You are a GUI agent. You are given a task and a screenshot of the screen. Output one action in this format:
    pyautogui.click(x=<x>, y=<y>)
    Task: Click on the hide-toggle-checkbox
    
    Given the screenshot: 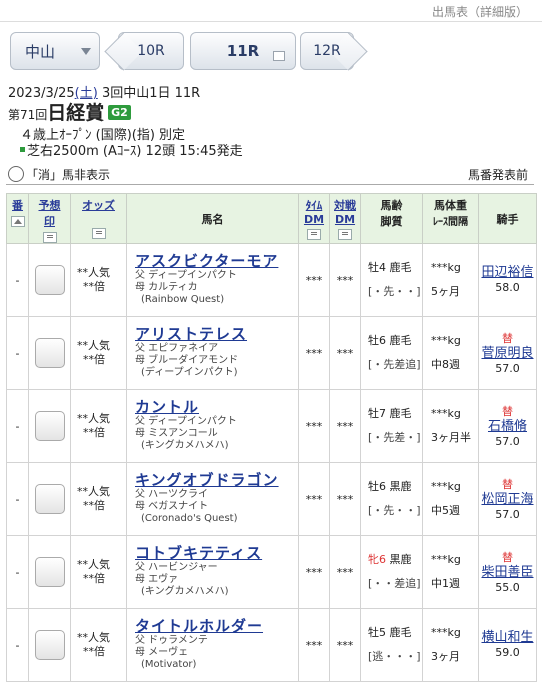 What is the action you would take?
    pyautogui.click(x=16, y=174)
    